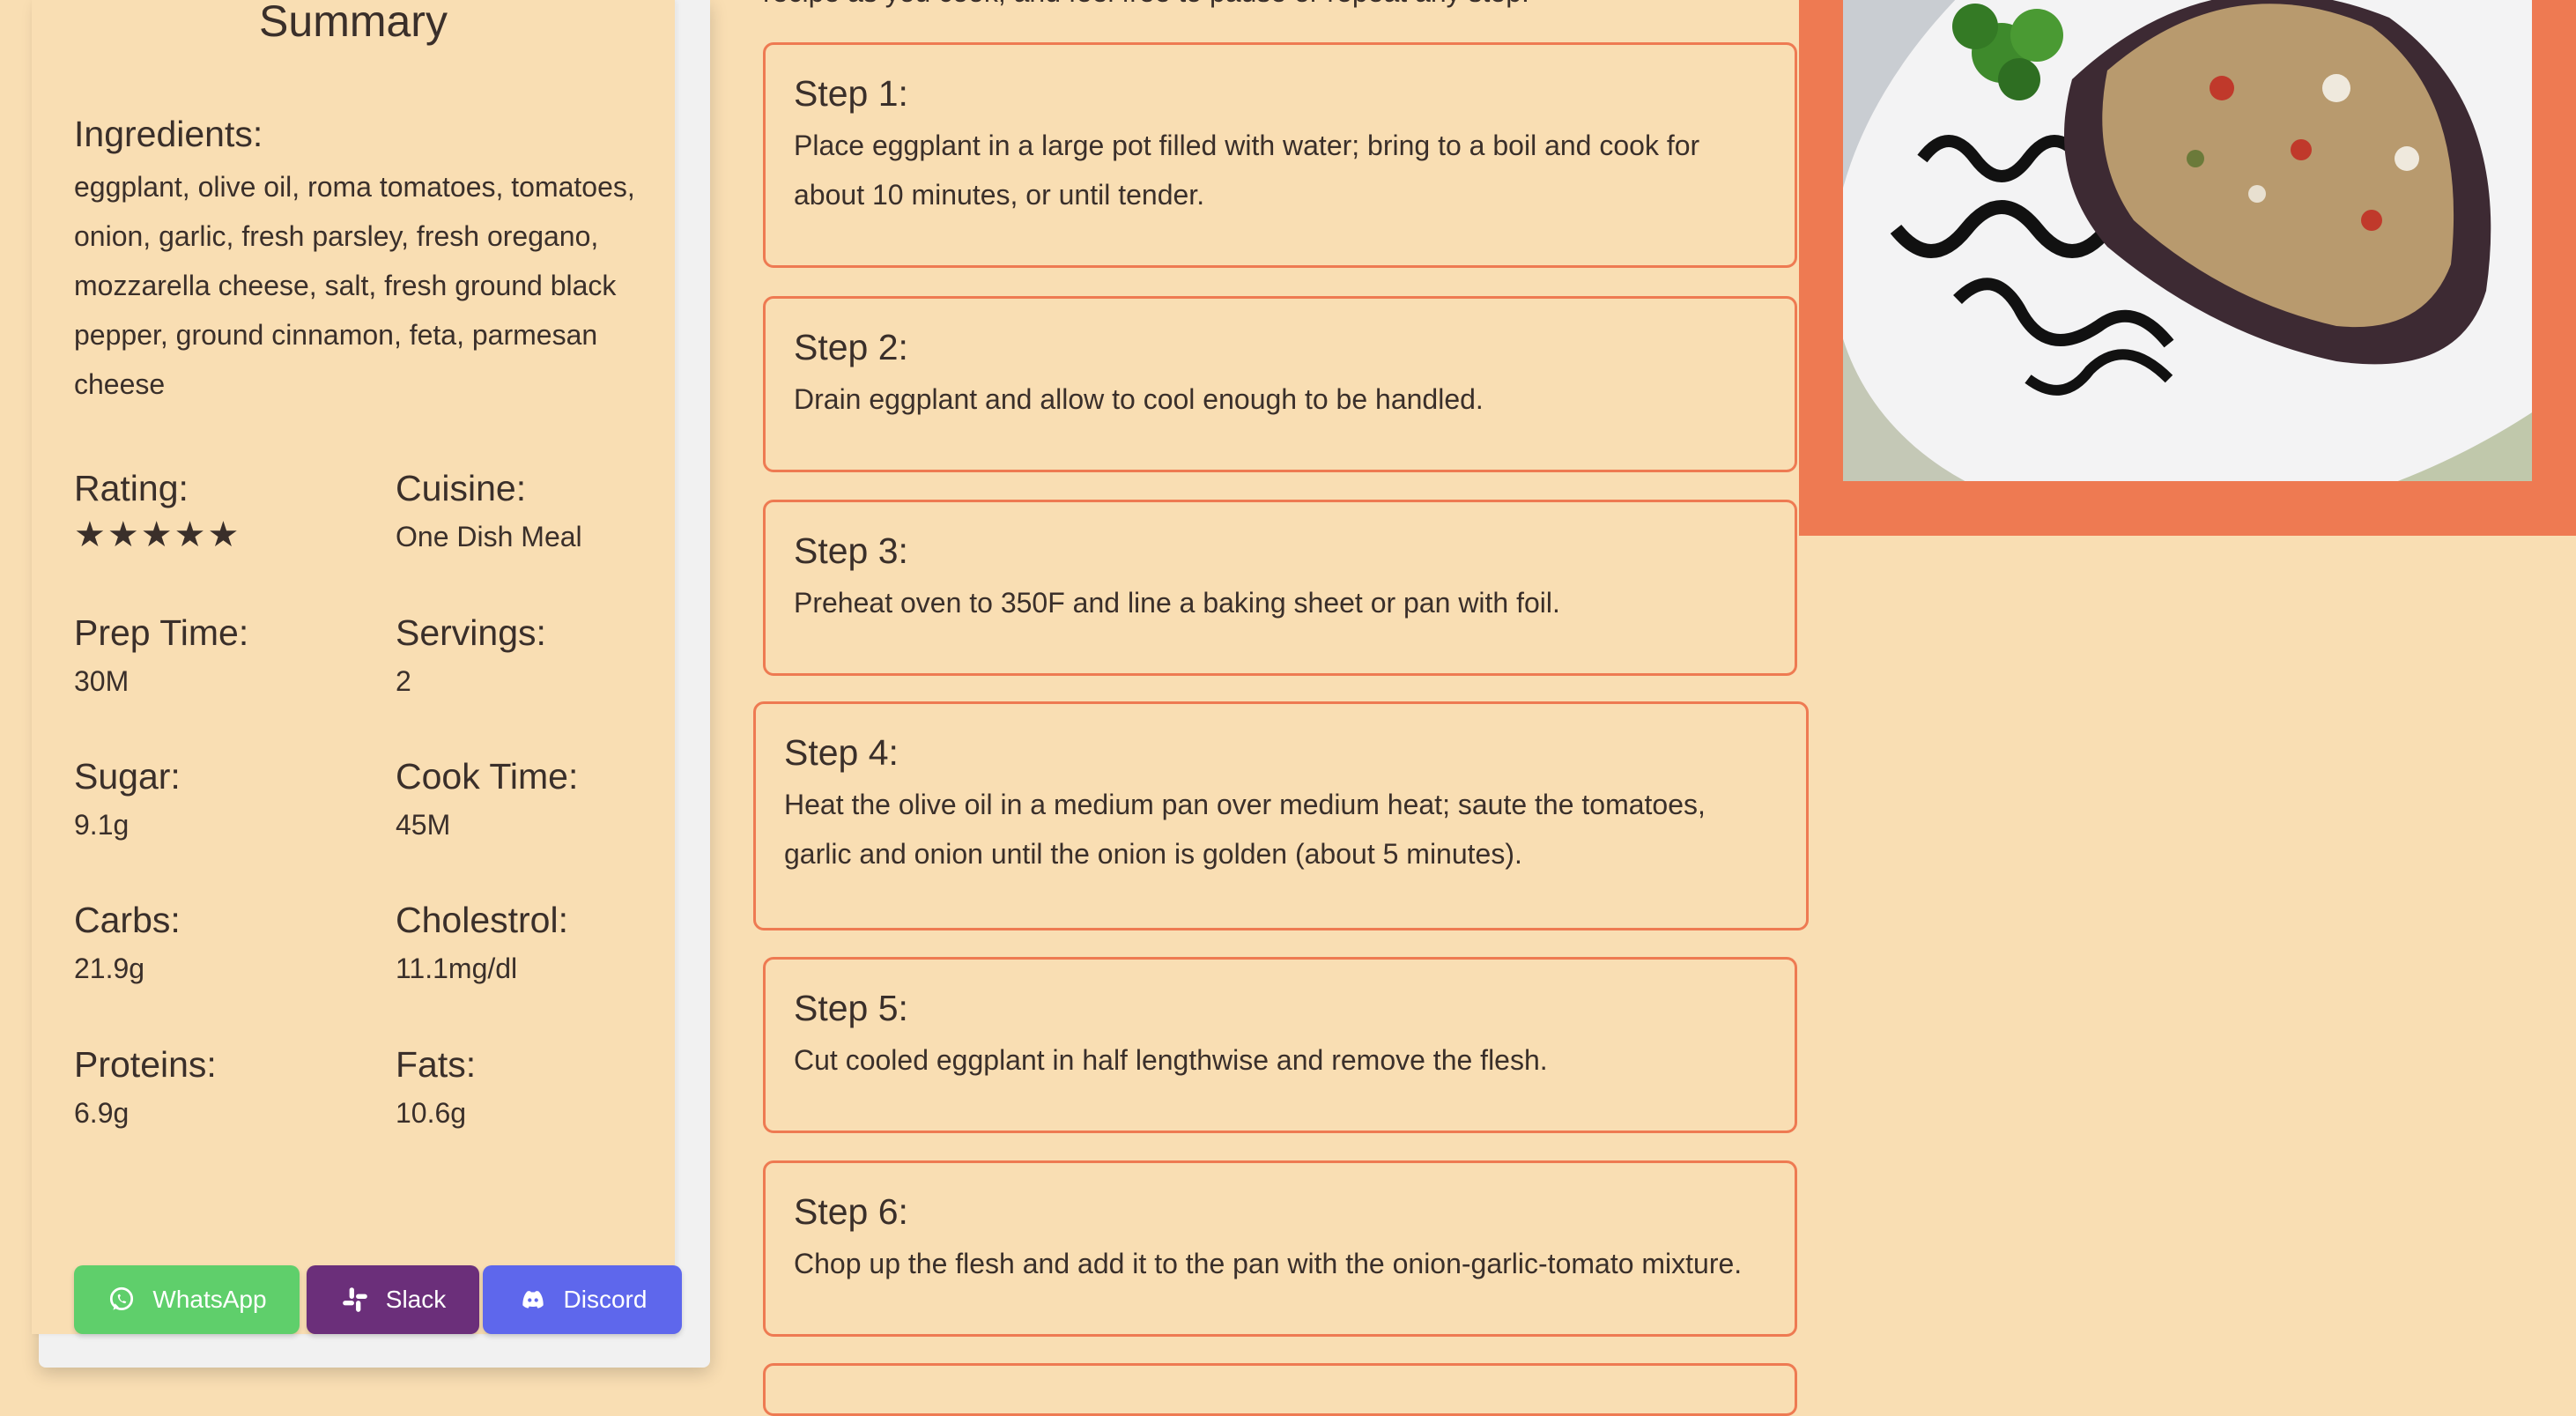  What do you see at coordinates (851, 550) in the screenshot?
I see `step-title: Step 3:` at bounding box center [851, 550].